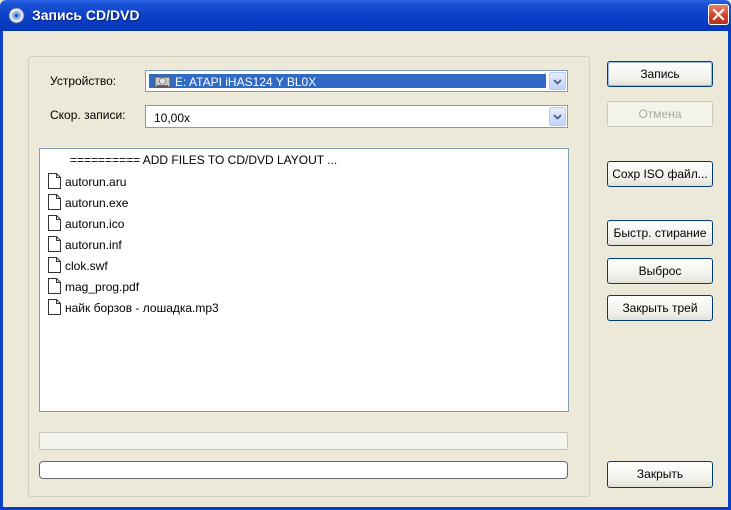  I want to click on close-tray-button-label: Закрыть трей, so click(660, 308).